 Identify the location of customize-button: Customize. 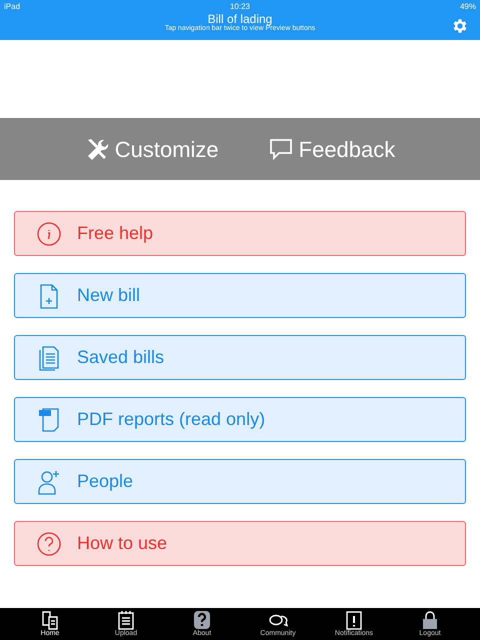
(151, 149).